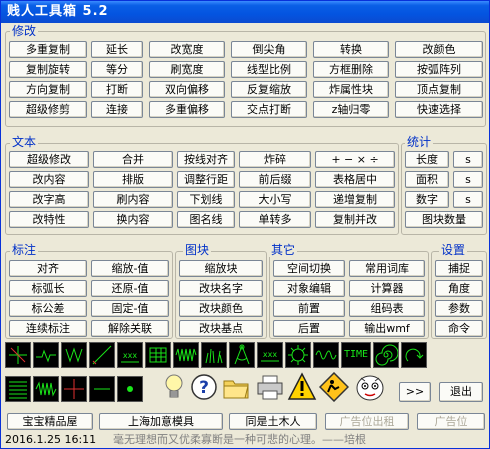 The image size is (490, 449). What do you see at coordinates (326, 355) in the screenshot?
I see `sine-wave-icon` at bounding box center [326, 355].